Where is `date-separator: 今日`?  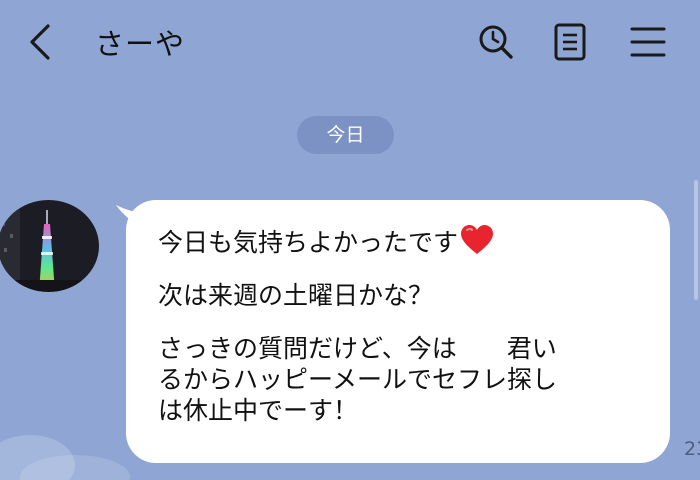 date-separator: 今日 is located at coordinates (345, 135).